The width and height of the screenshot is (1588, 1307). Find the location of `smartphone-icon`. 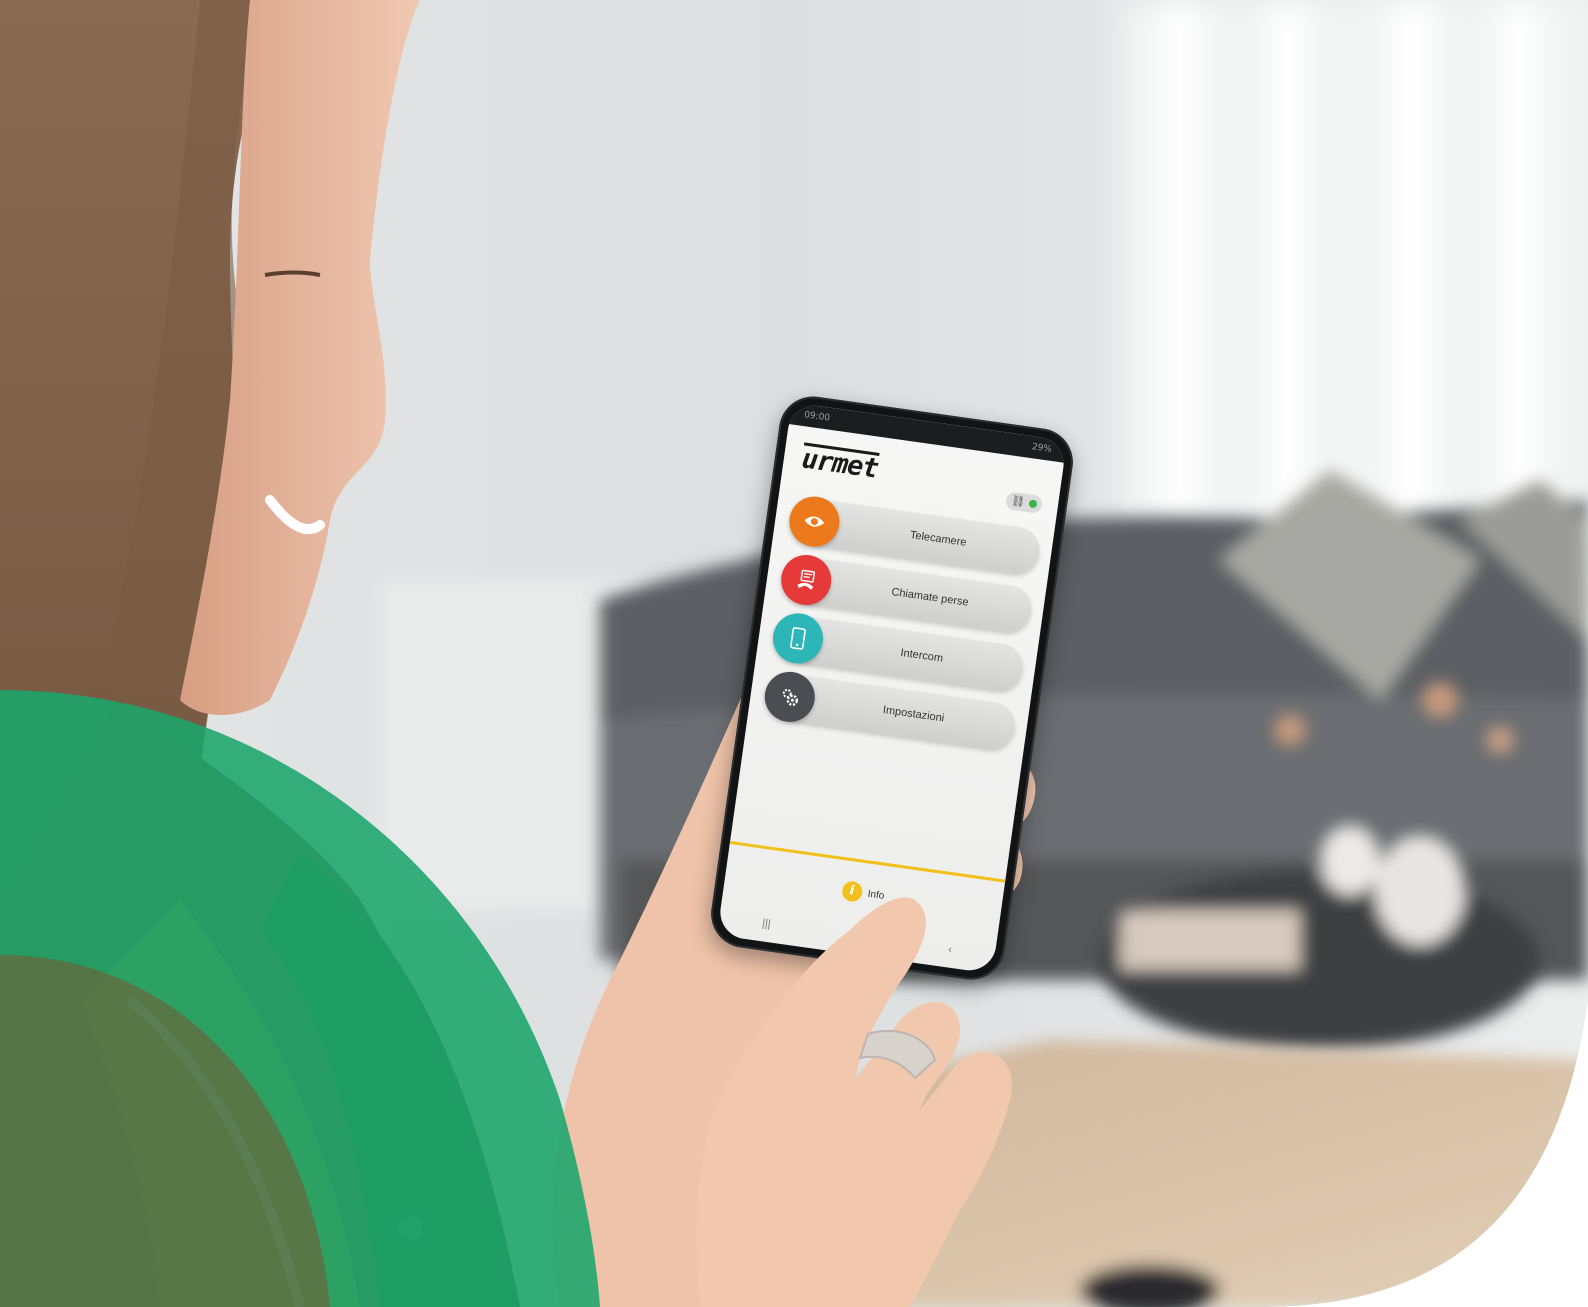

smartphone-icon is located at coordinates (798, 638).